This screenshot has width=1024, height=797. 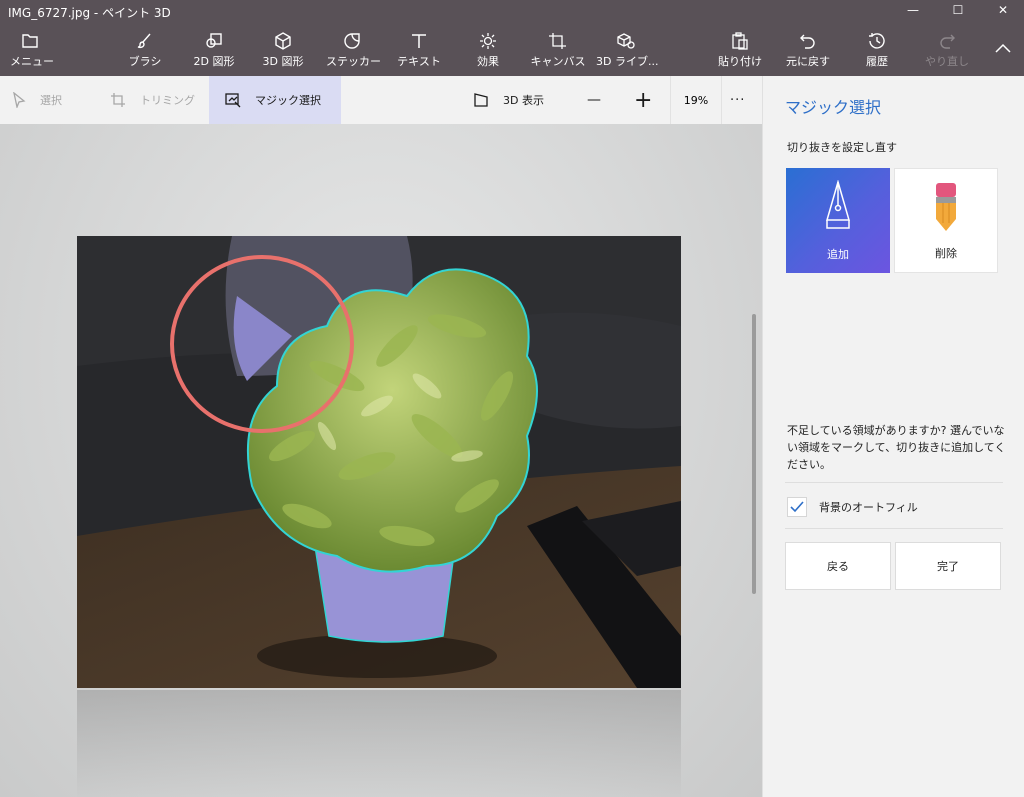 I want to click on history-label: 履歴, so click(x=877, y=61).